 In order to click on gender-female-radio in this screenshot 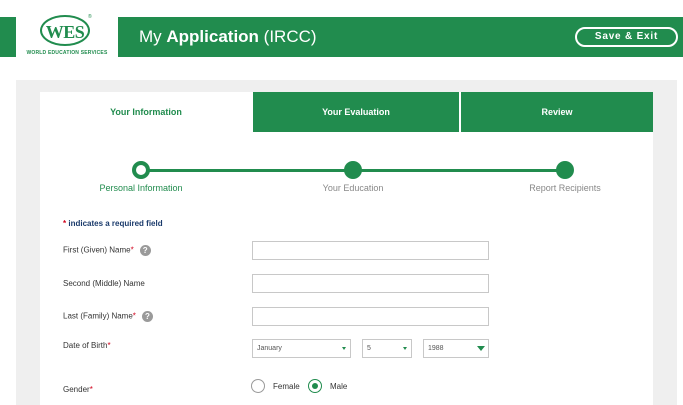, I will do `click(258, 386)`.